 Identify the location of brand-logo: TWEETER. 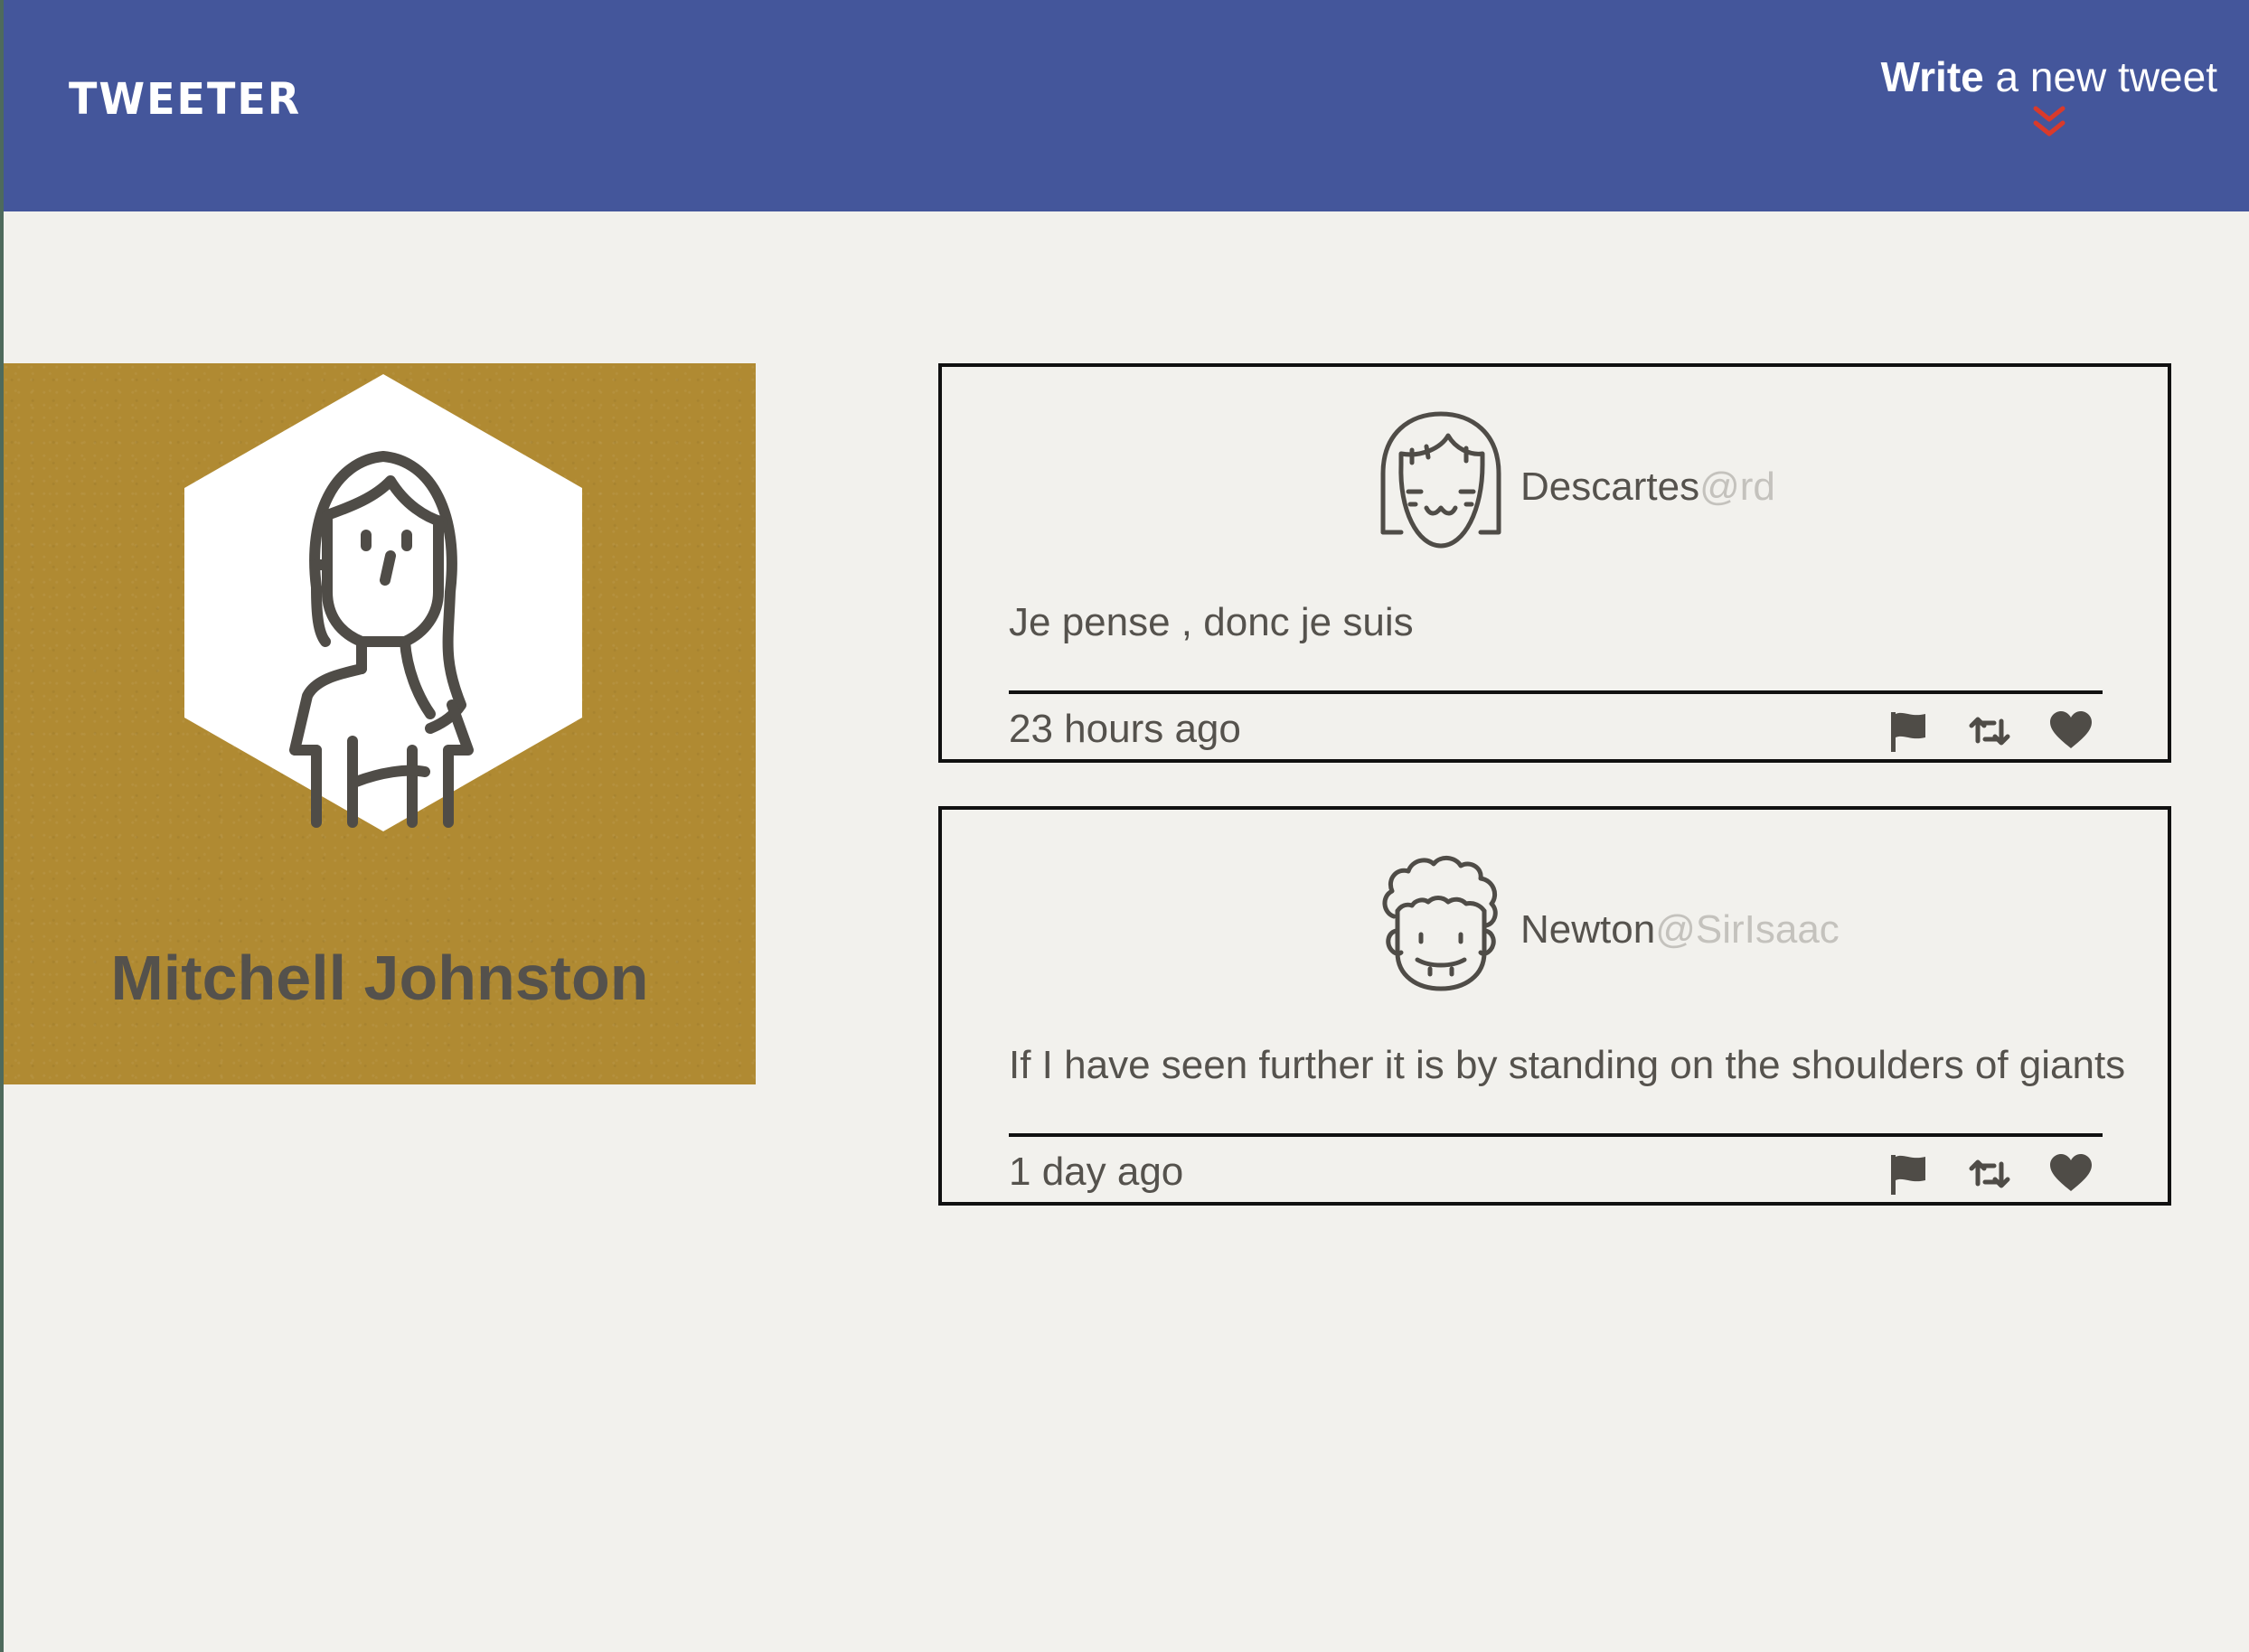
(185, 99).